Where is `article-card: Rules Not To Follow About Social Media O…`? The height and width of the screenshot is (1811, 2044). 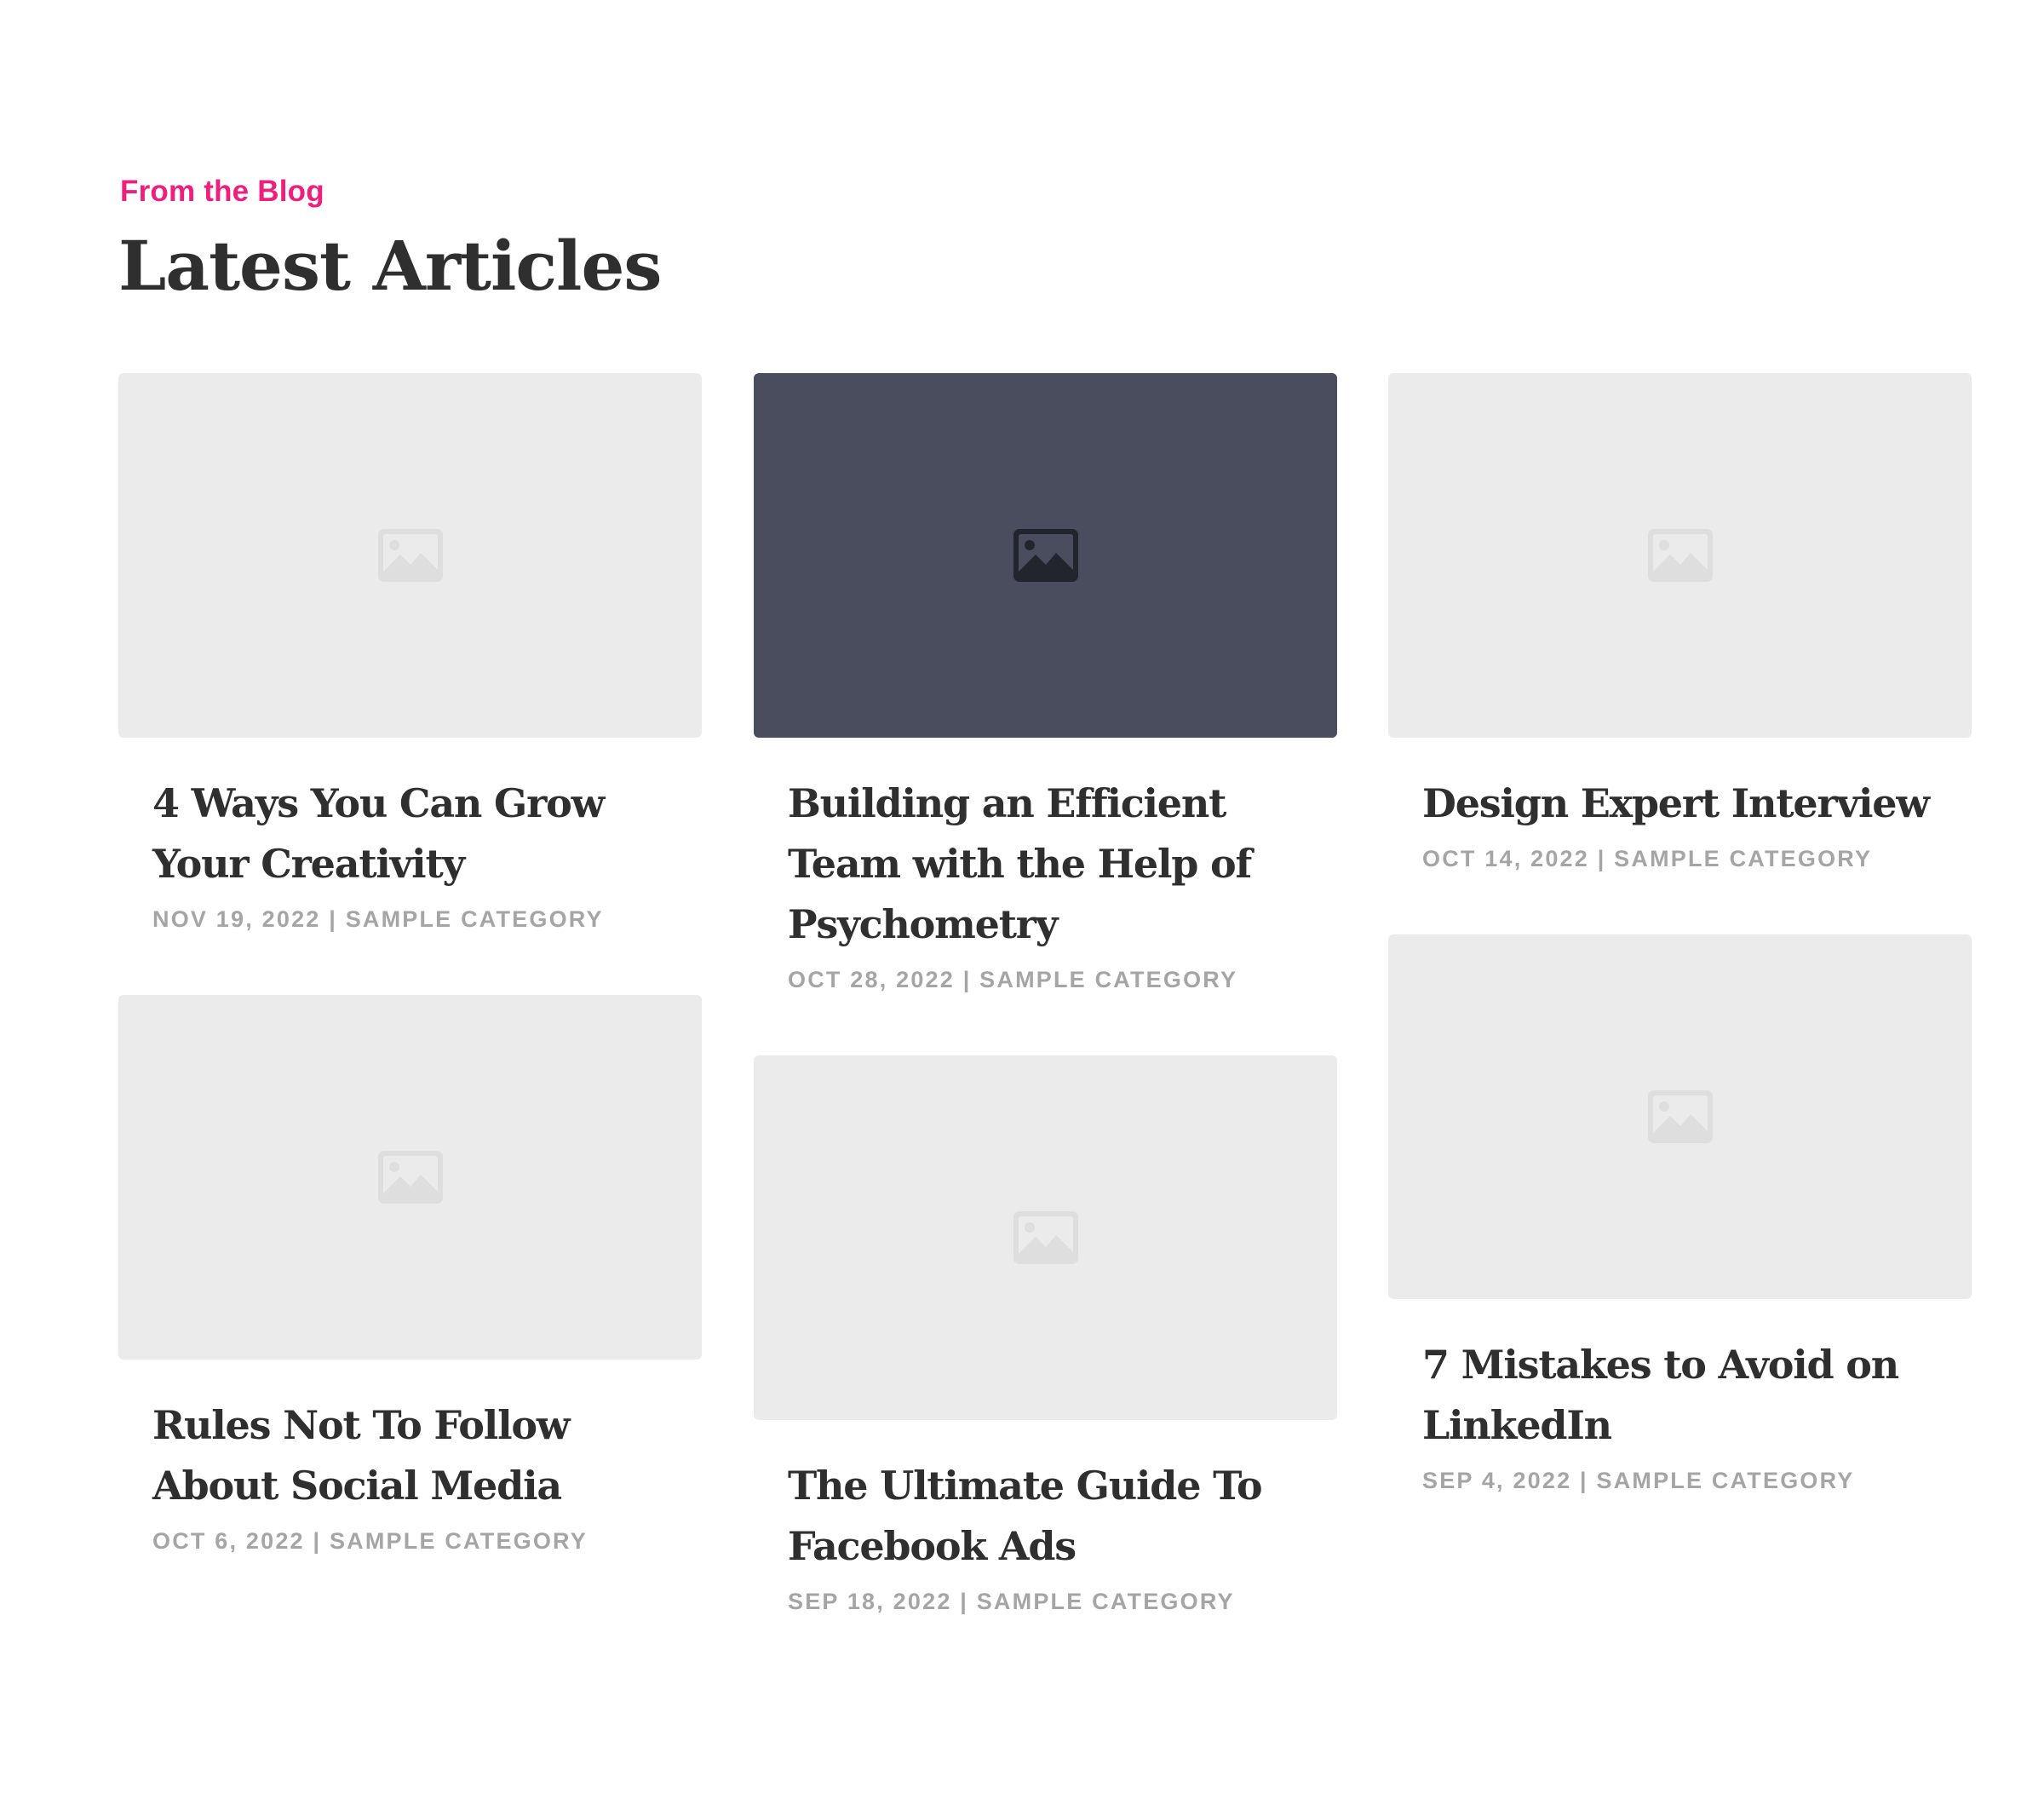 article-card: Rules Not To Follow About Social Media O… is located at coordinates (410, 1276).